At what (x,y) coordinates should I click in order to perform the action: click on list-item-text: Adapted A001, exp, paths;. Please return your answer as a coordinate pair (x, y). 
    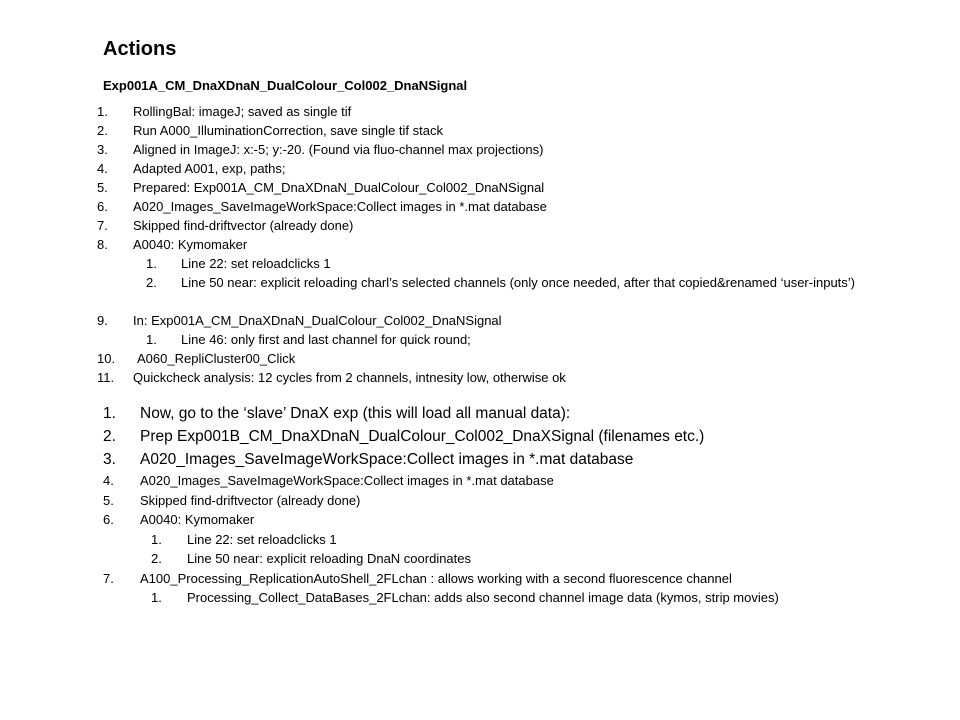
    Looking at the image, I should click on (209, 168).